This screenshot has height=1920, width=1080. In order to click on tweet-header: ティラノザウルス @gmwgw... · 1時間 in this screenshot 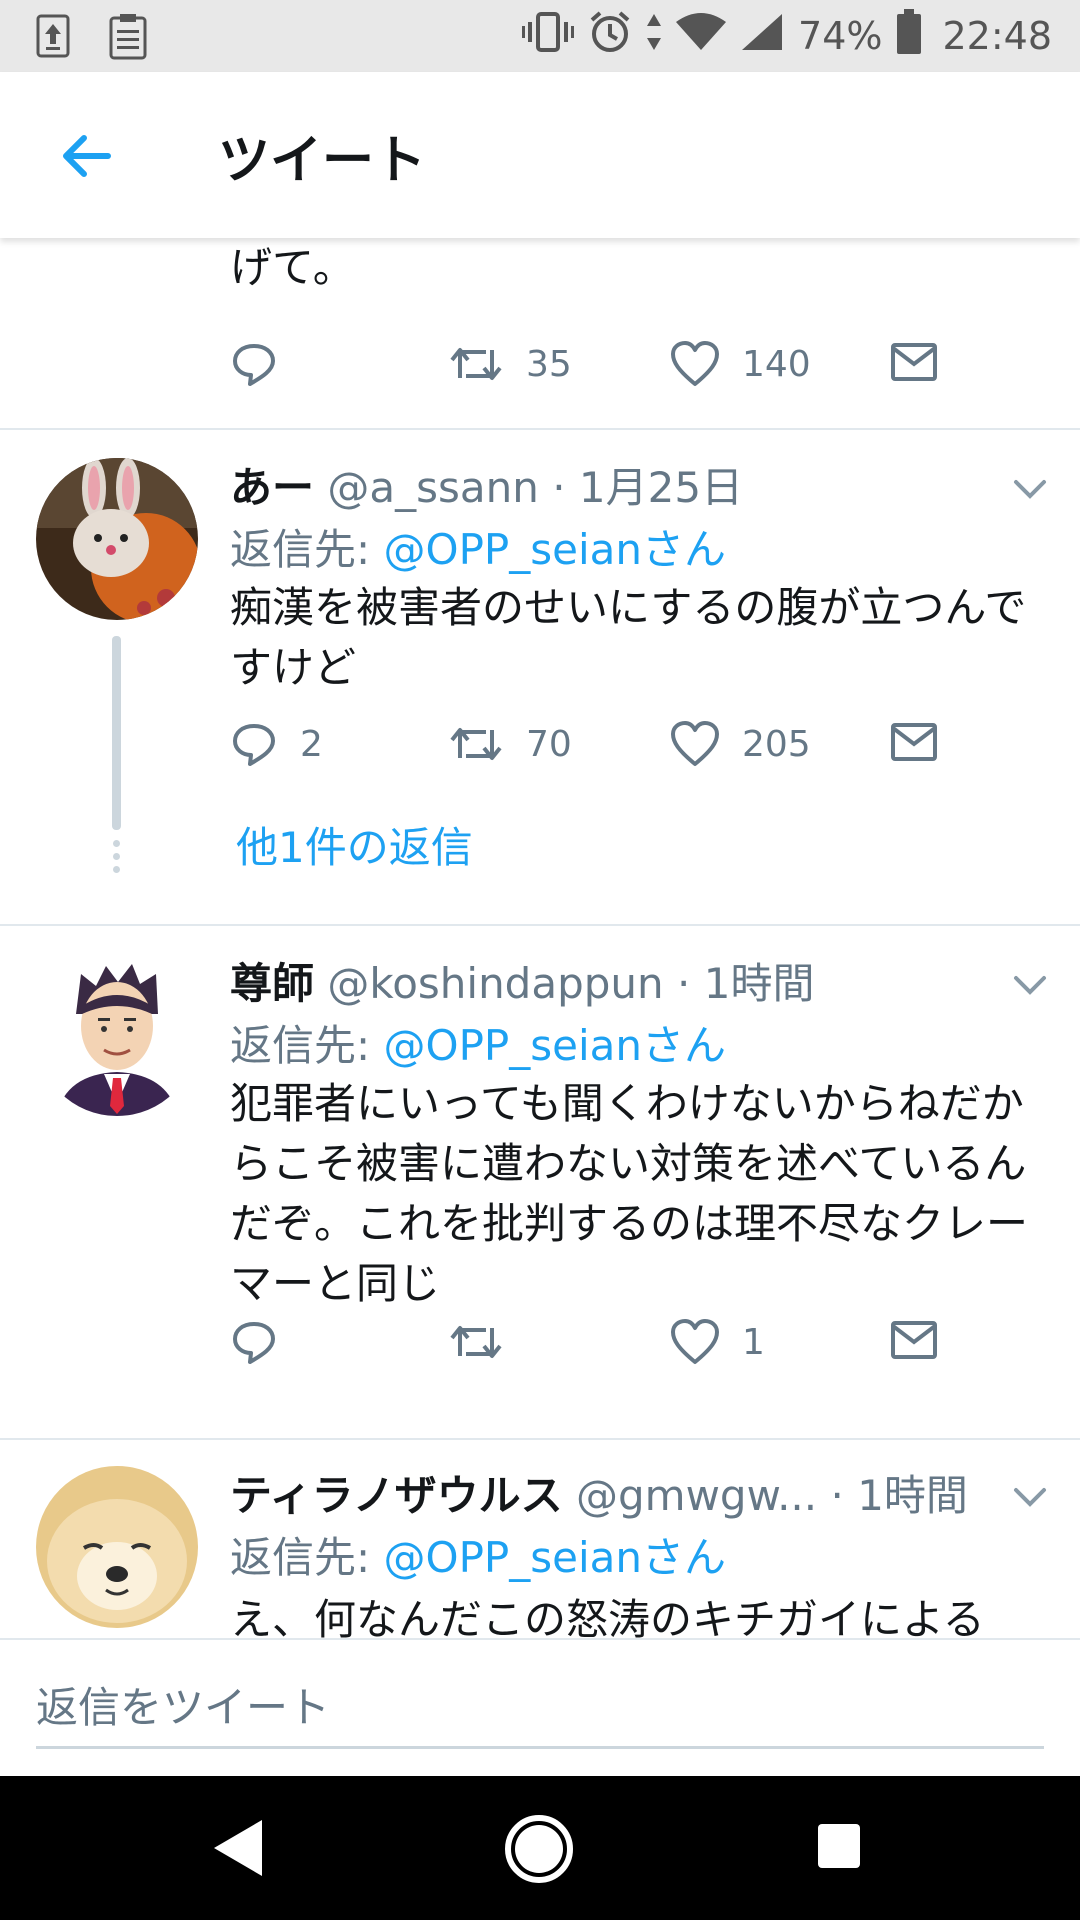, I will do `click(599, 1496)`.